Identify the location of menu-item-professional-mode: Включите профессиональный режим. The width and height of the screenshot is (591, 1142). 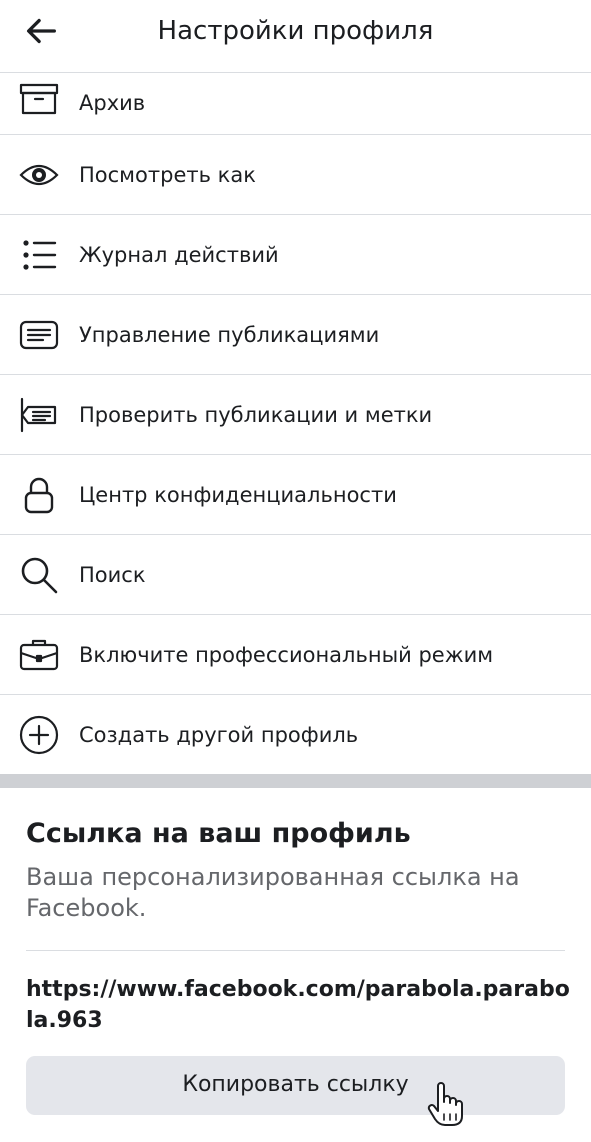
(295, 655).